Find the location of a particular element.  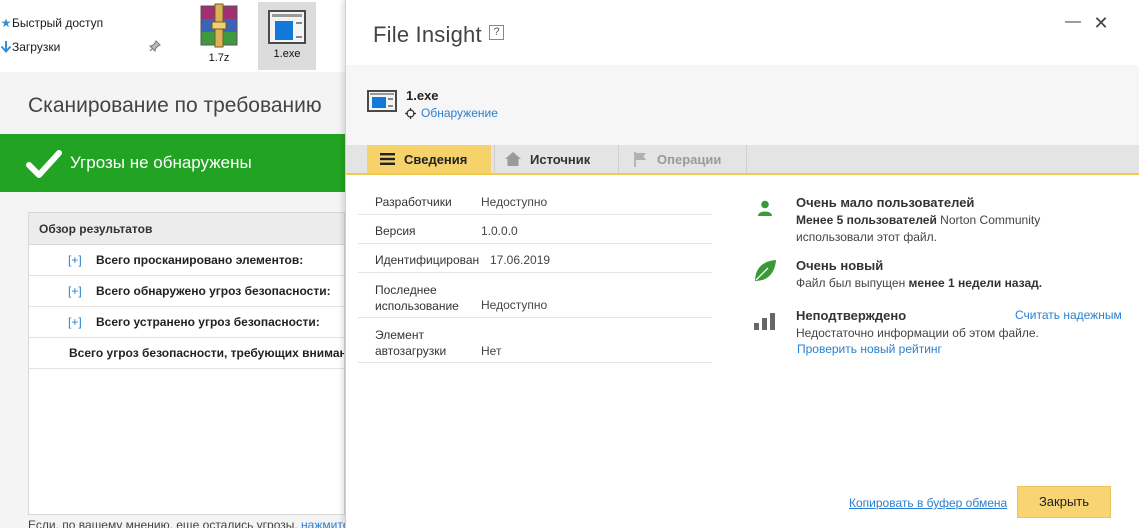

nav-downloads: Загрузки is located at coordinates (30, 47).